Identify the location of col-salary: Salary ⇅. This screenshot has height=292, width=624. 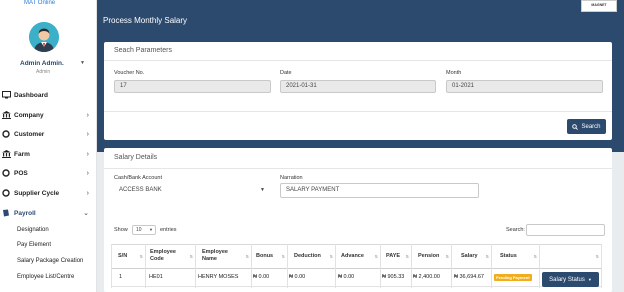
(476, 256).